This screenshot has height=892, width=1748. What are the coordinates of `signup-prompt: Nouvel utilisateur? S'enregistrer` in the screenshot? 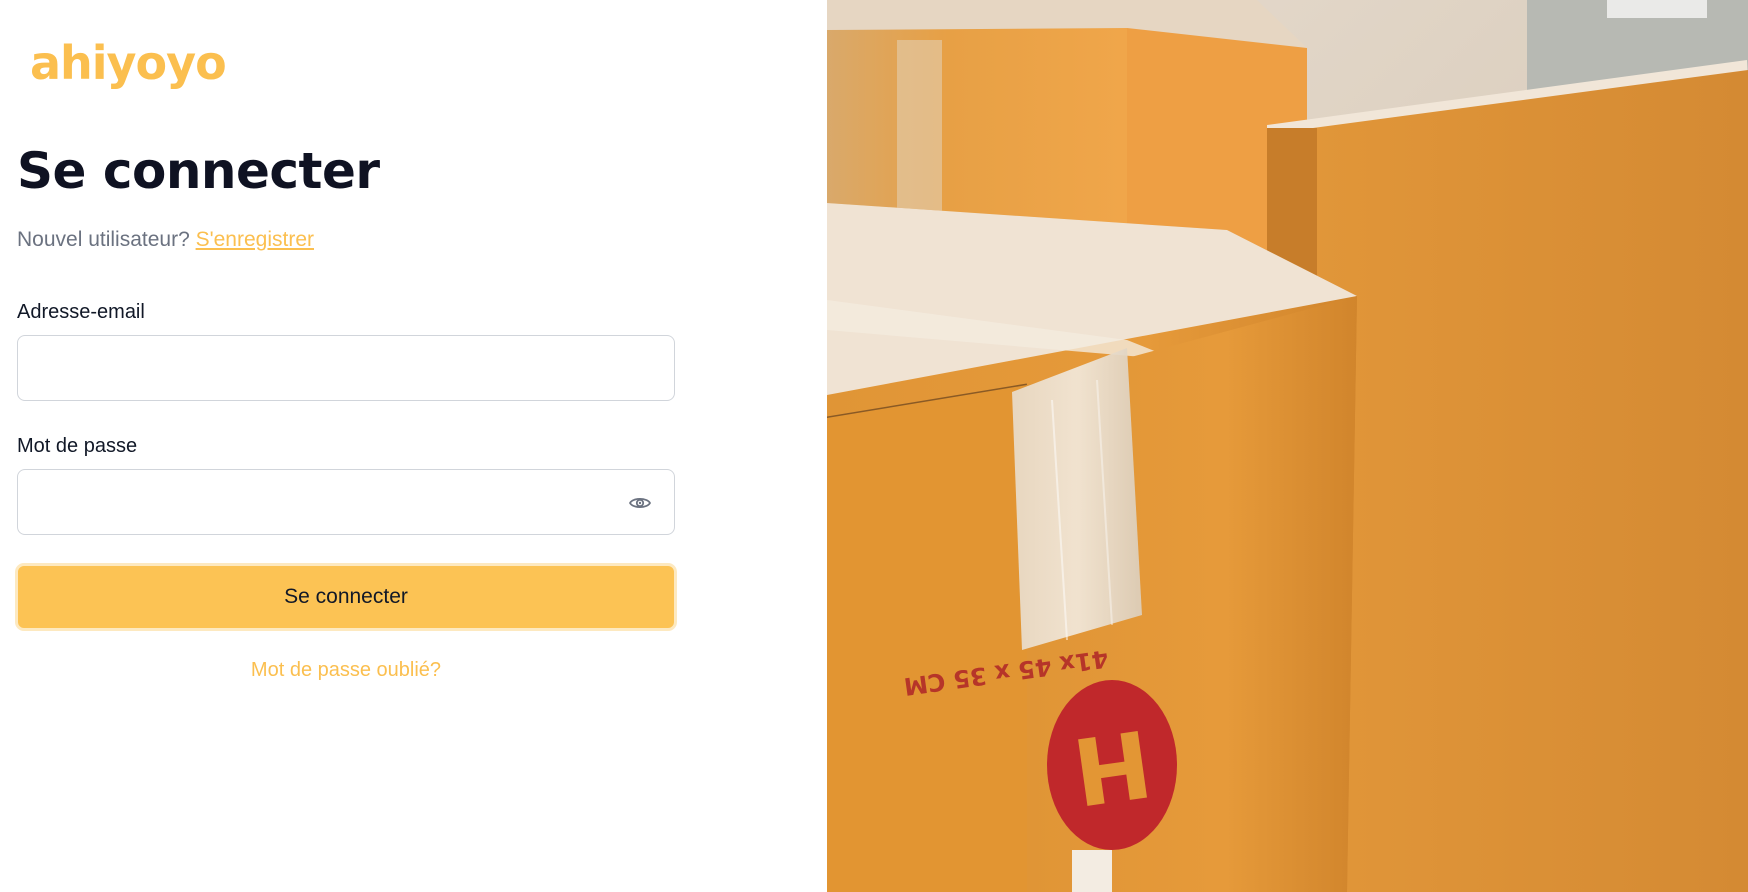 It's located at (165, 240).